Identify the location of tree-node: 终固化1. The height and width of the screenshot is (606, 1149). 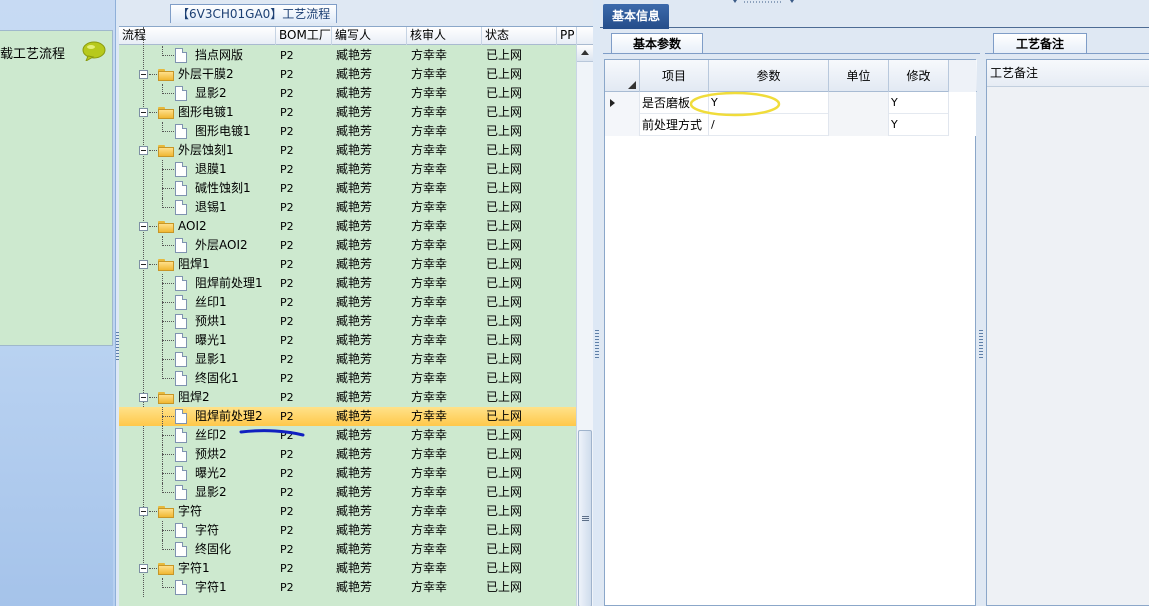
(197, 378).